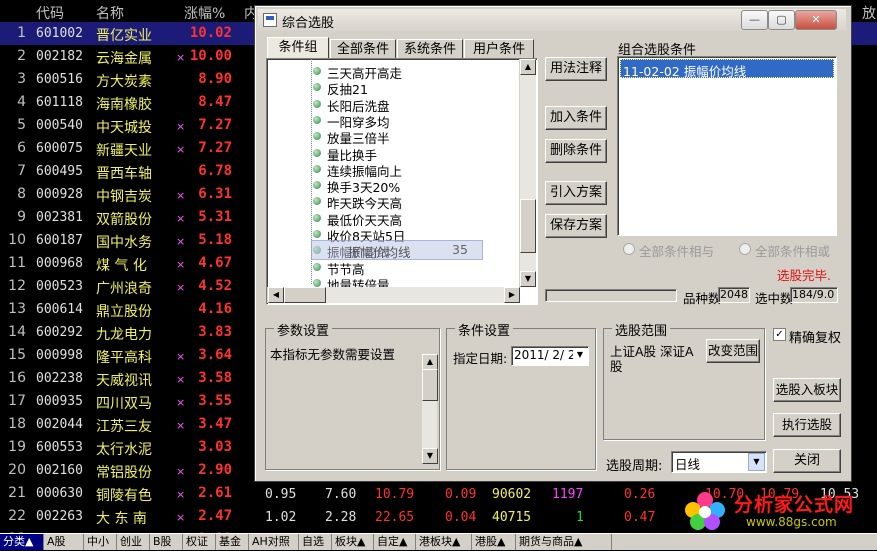 This screenshot has width=877, height=551. What do you see at coordinates (734, 295) in the screenshot?
I see `stock-count-field: 2048` at bounding box center [734, 295].